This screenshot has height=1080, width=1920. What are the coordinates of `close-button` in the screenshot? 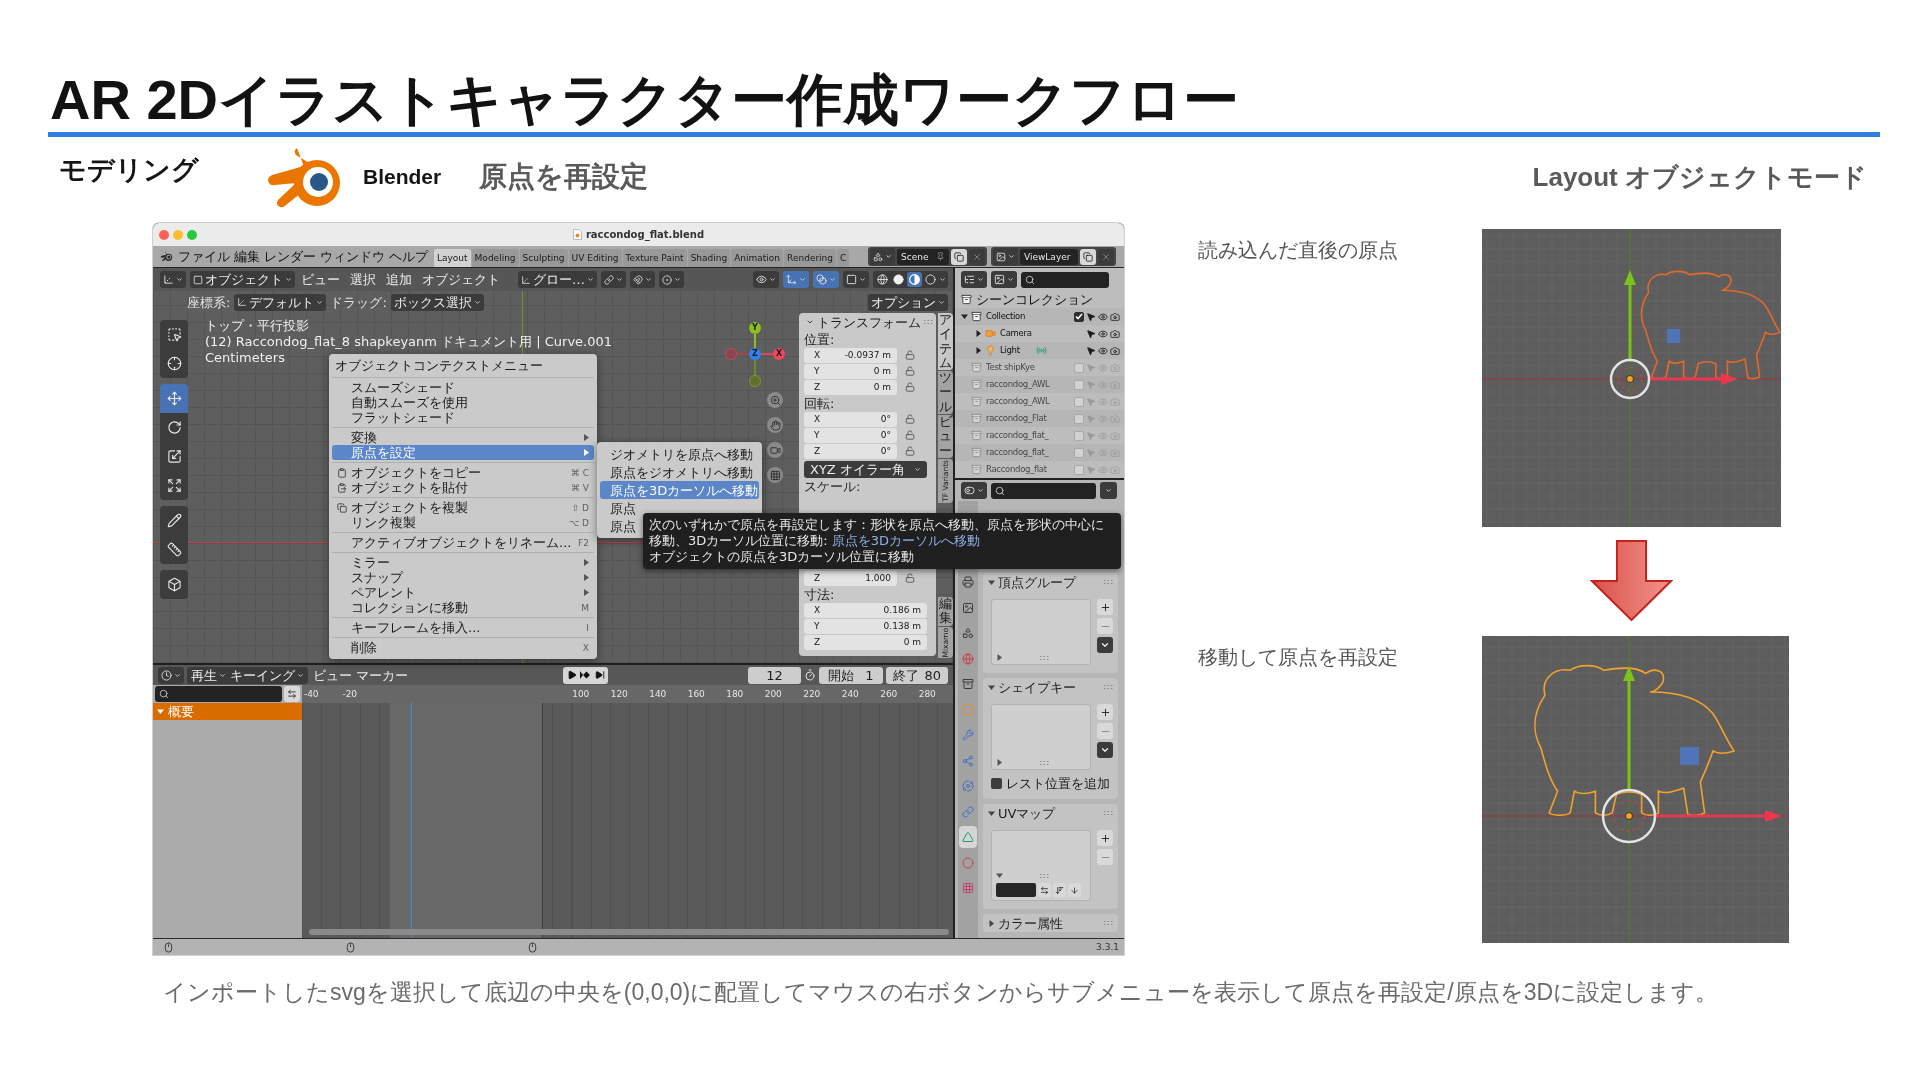 It's located at (164, 234).